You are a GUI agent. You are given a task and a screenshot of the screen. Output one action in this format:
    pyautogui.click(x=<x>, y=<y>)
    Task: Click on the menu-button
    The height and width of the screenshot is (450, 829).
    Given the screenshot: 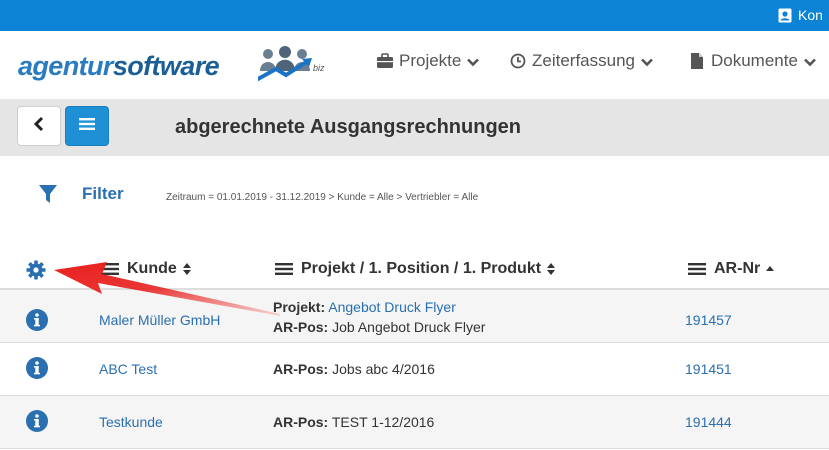 What is the action you would take?
    pyautogui.click(x=87, y=126)
    